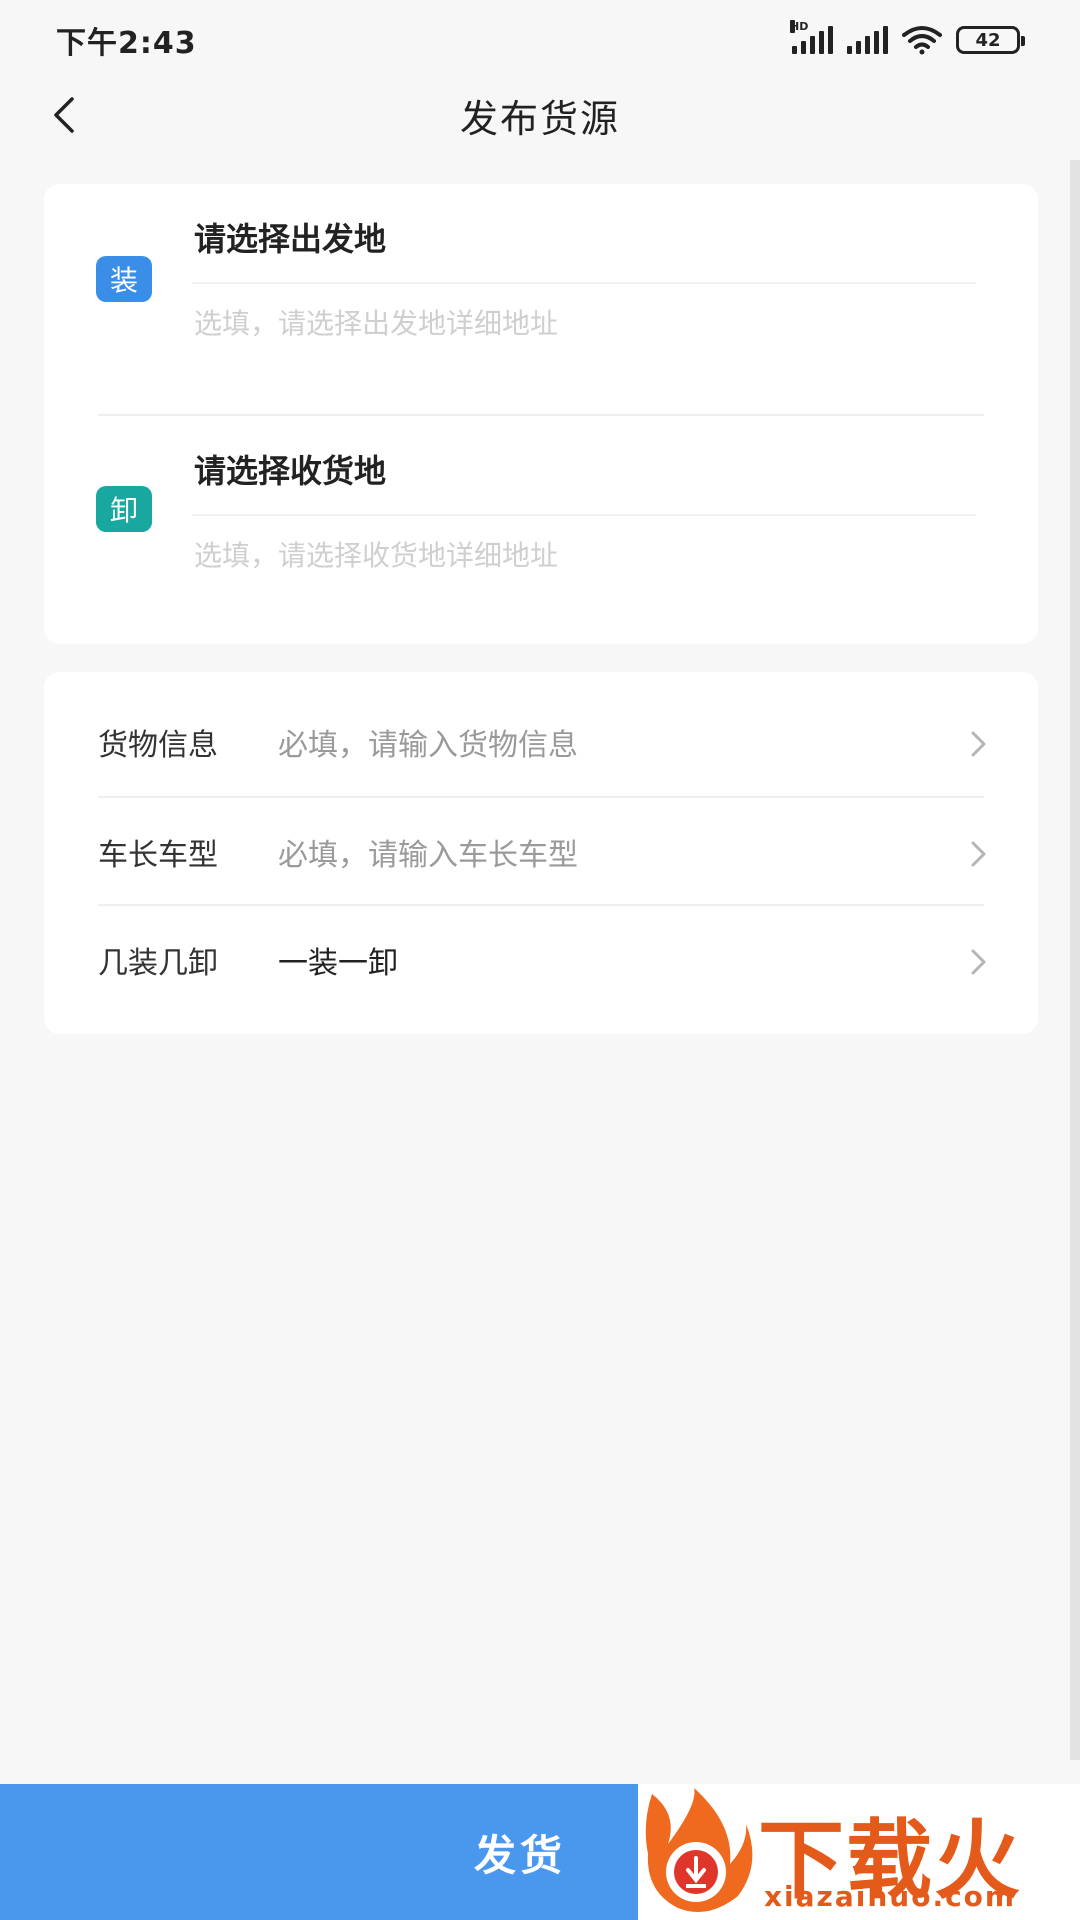 This screenshot has width=1080, height=1920. I want to click on load-tag: 装, so click(124, 279).